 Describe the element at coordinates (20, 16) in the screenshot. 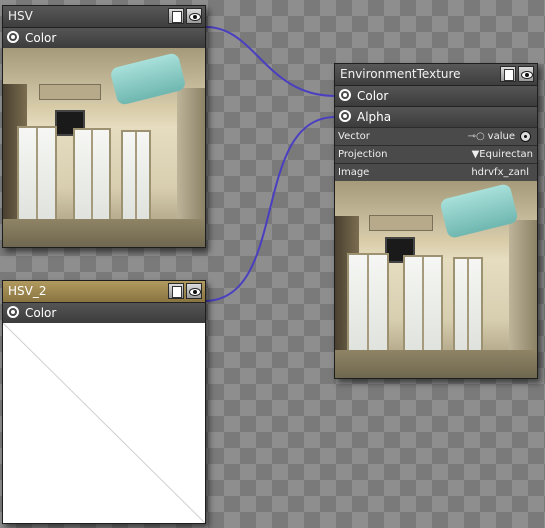

I see `hsv-node-title: HSV` at that location.